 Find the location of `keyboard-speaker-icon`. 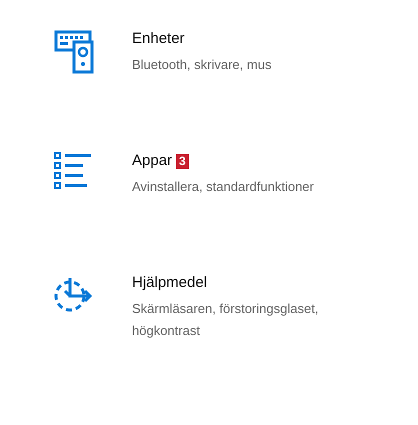

keyboard-speaker-icon is located at coordinates (74, 52).